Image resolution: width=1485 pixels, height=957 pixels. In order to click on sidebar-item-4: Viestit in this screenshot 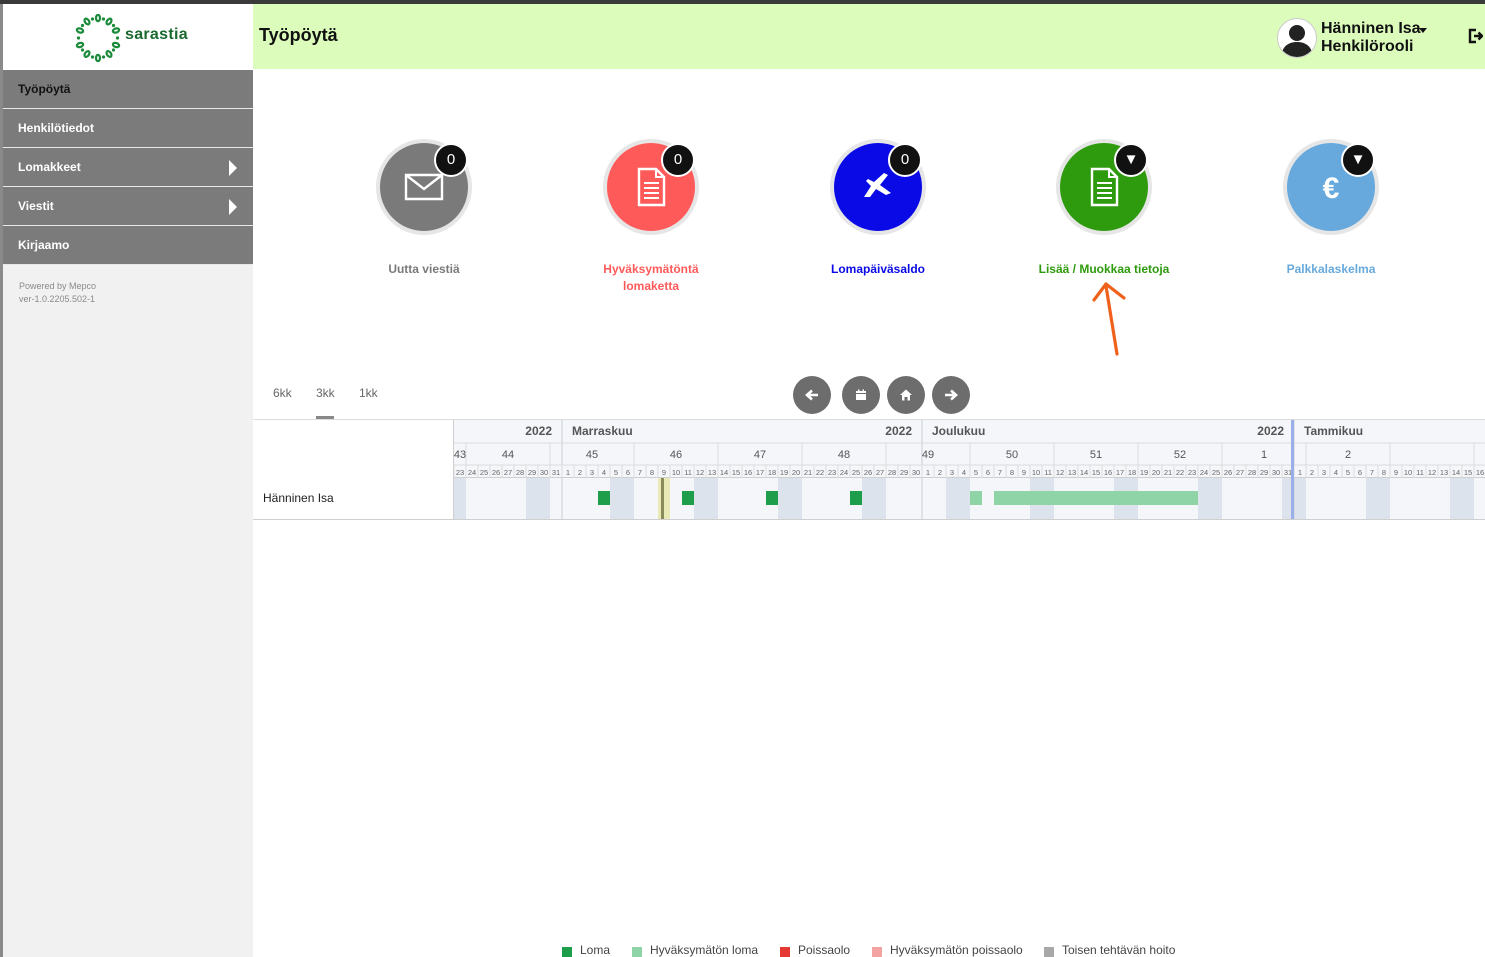, I will do `click(128, 206)`.